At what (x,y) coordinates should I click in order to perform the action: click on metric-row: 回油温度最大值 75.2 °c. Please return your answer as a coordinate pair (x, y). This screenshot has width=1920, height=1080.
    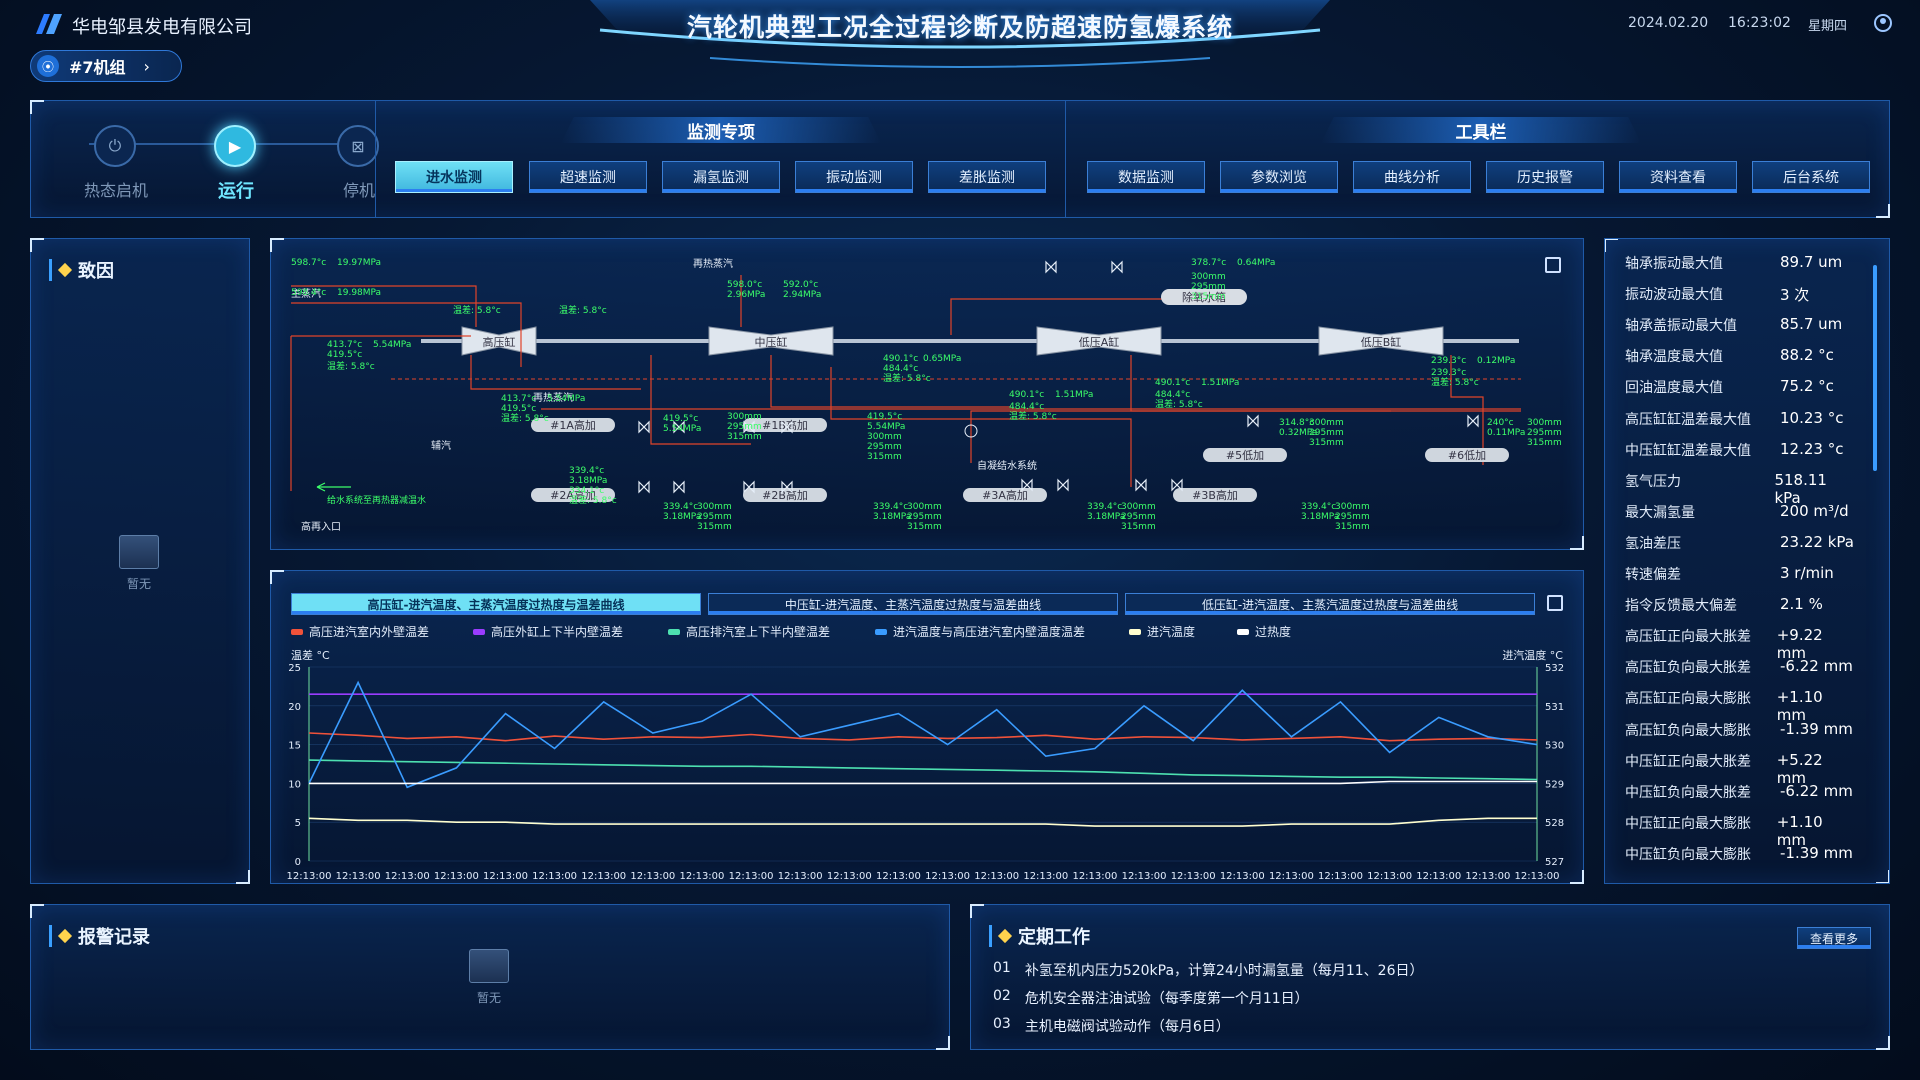
    Looking at the image, I should click on (1740, 387).